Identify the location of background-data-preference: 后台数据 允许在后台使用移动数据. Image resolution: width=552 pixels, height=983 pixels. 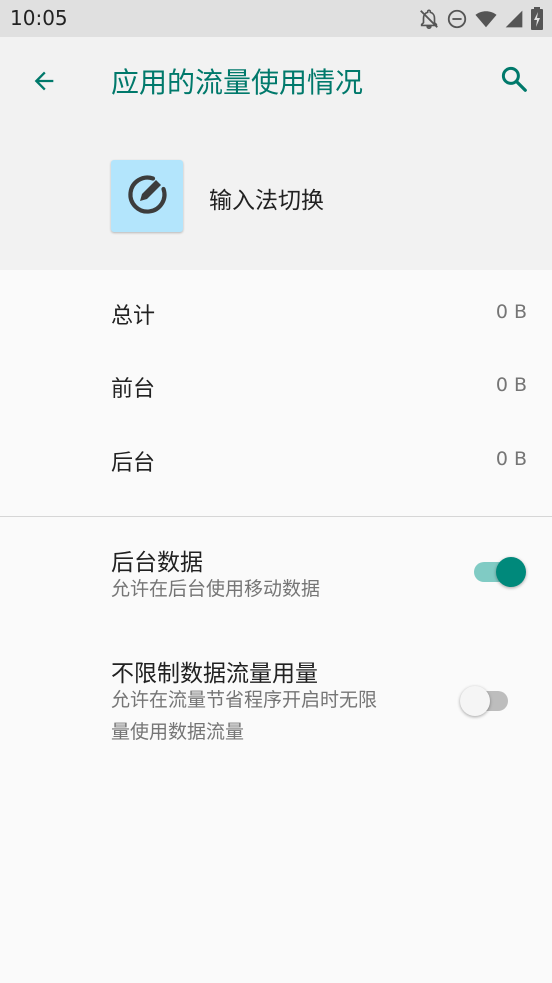
(276, 578).